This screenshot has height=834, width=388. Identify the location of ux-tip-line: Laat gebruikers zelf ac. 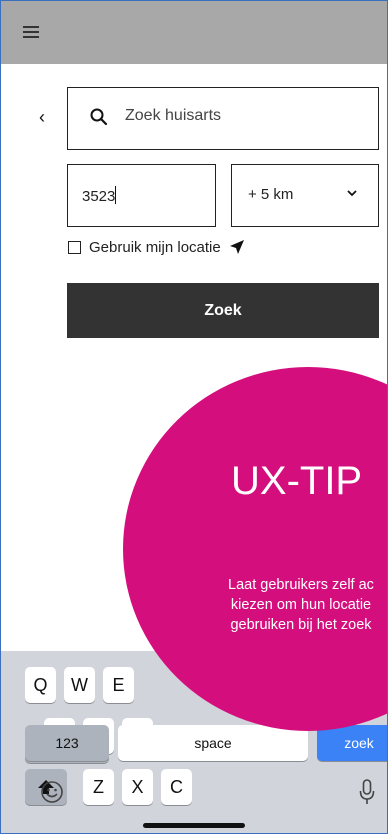
(301, 585).